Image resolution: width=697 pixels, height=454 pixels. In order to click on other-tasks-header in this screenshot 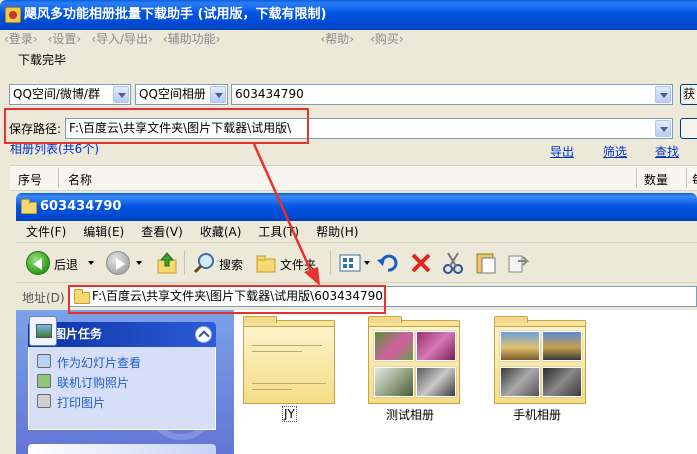, I will do `click(122, 449)`.